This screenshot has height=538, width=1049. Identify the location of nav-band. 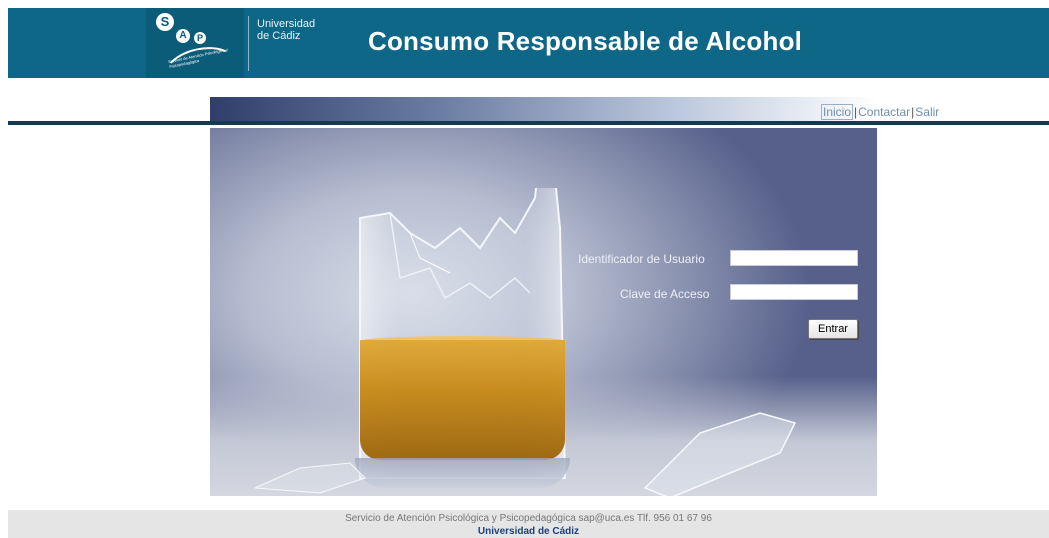
(543, 109).